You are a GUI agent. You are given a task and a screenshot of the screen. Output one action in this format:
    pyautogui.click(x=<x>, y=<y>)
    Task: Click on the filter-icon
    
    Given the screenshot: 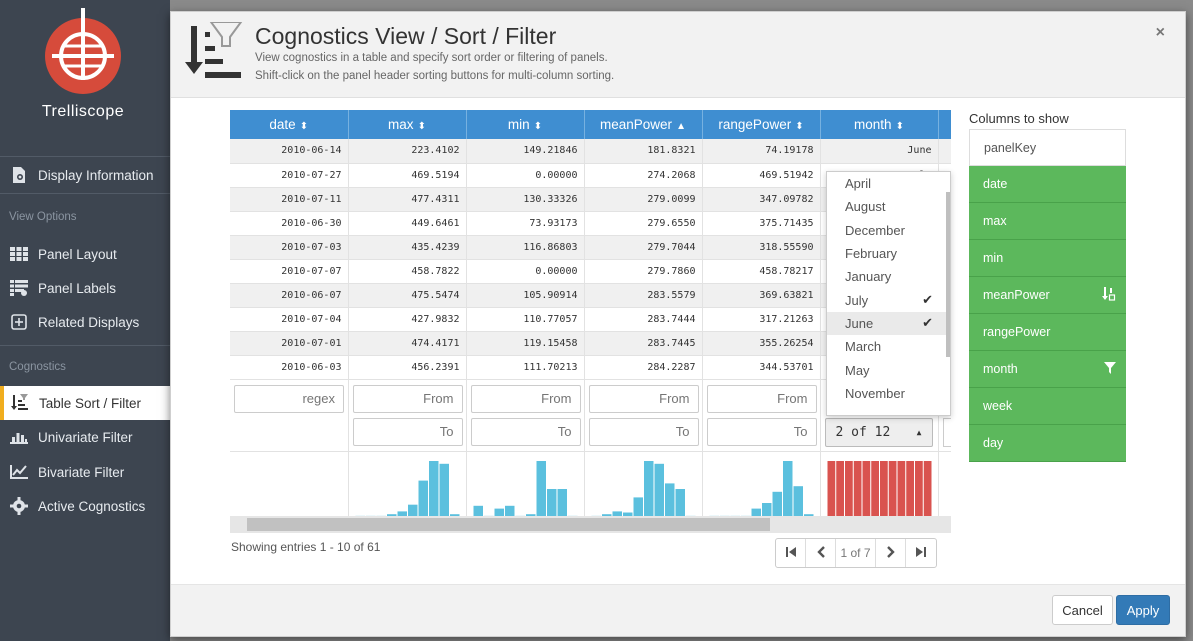 What is the action you would take?
    pyautogui.click(x=1110, y=369)
    